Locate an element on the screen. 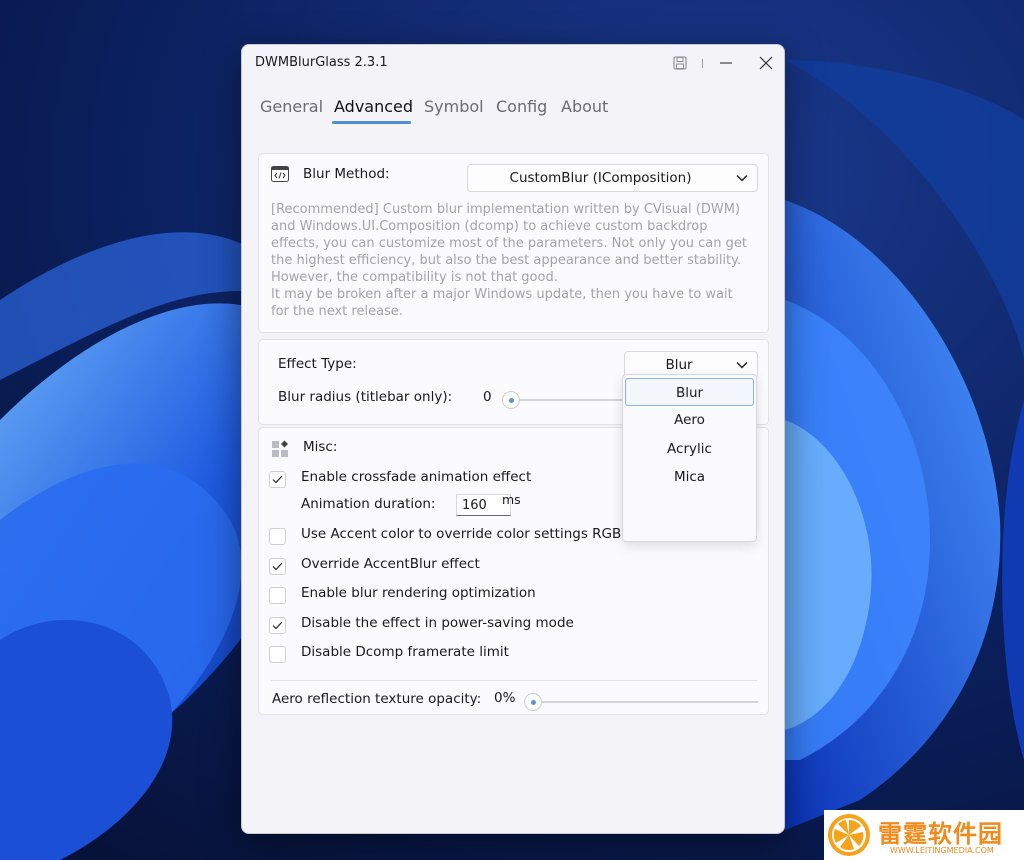  blur-optimization-label: Enable blur rendering optimization is located at coordinates (418, 593).